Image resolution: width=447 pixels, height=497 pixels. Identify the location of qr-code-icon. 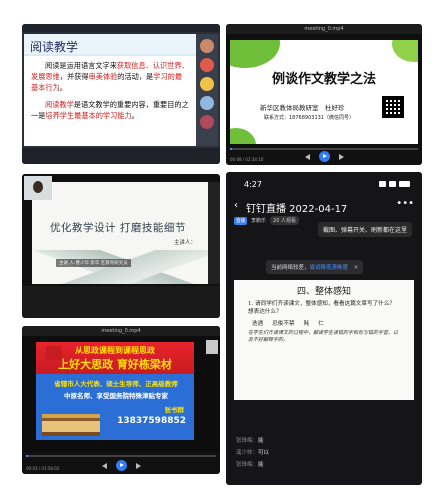
(393, 107).